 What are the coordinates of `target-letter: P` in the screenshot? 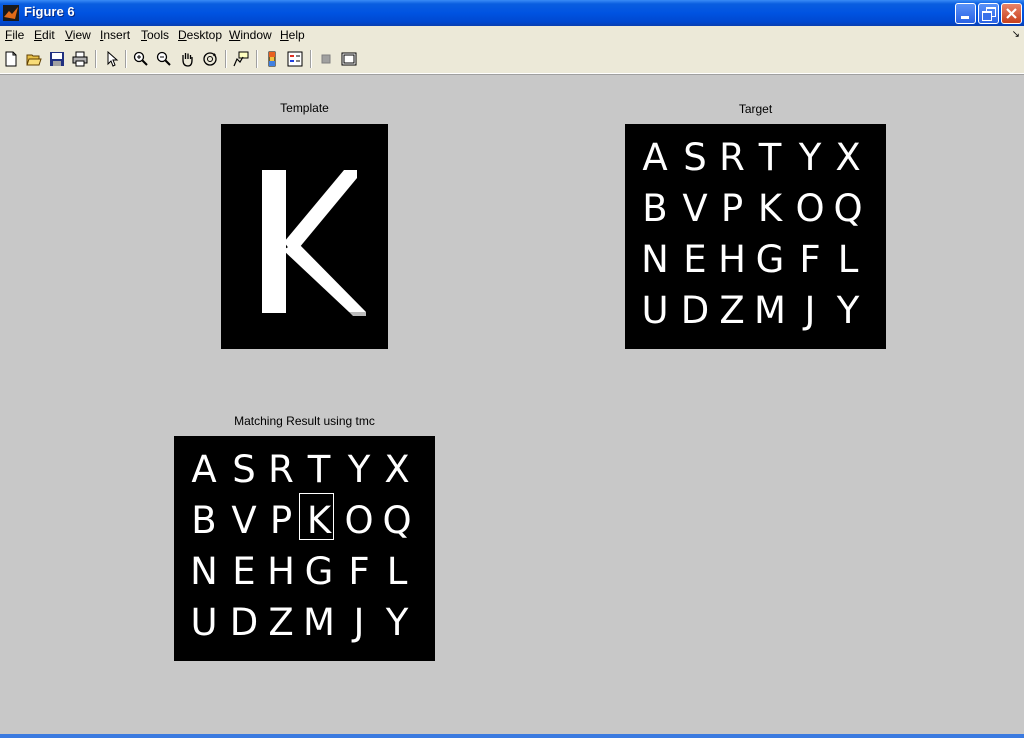 It's located at (732, 208).